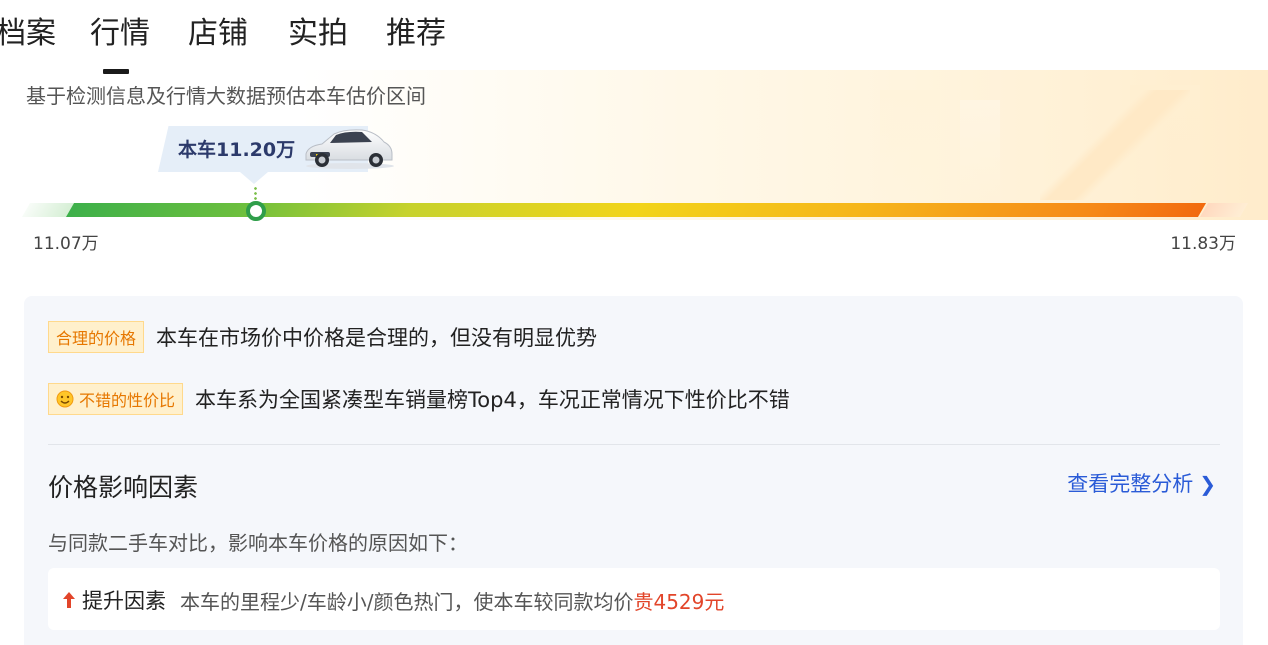  I want to click on range-bar-fade-right, so click(1224, 210).